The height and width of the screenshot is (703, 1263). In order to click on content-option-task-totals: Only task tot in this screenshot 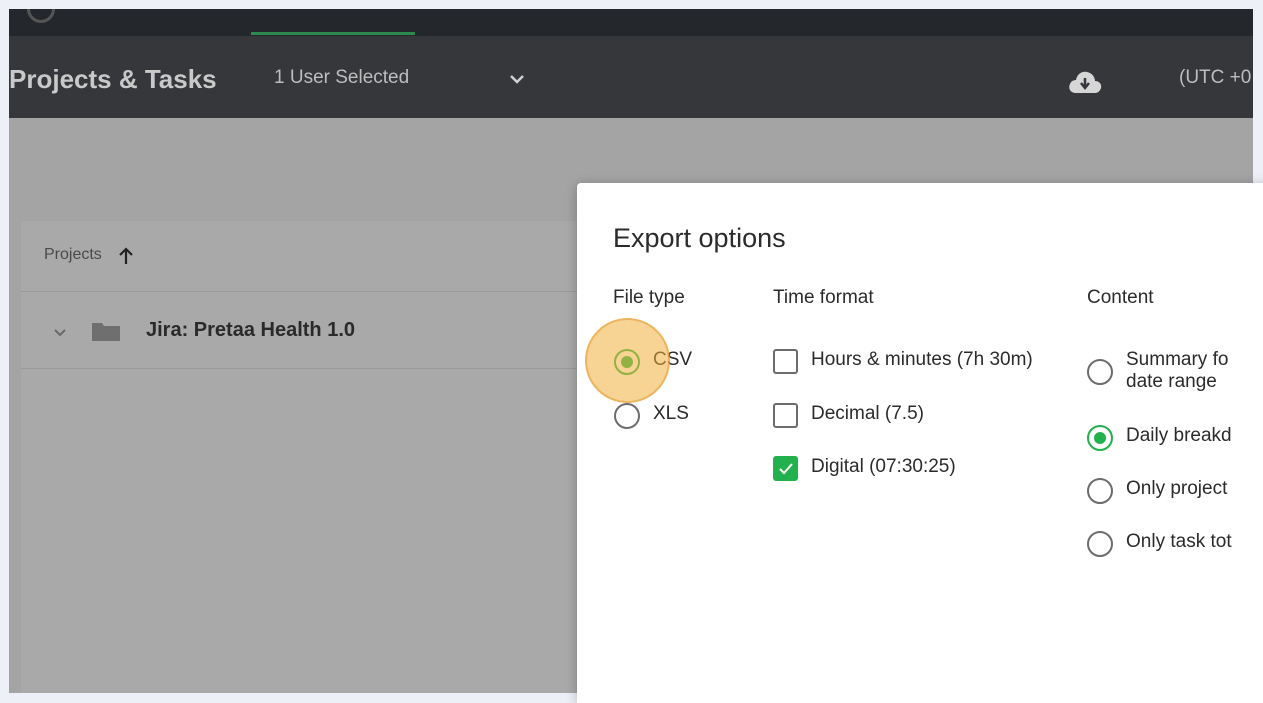, I will do `click(1159, 544)`.